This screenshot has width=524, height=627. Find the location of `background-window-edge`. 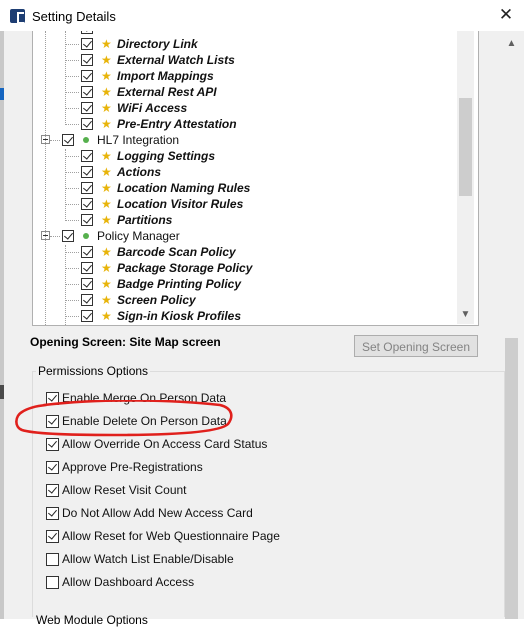

background-window-edge is located at coordinates (2, 325).